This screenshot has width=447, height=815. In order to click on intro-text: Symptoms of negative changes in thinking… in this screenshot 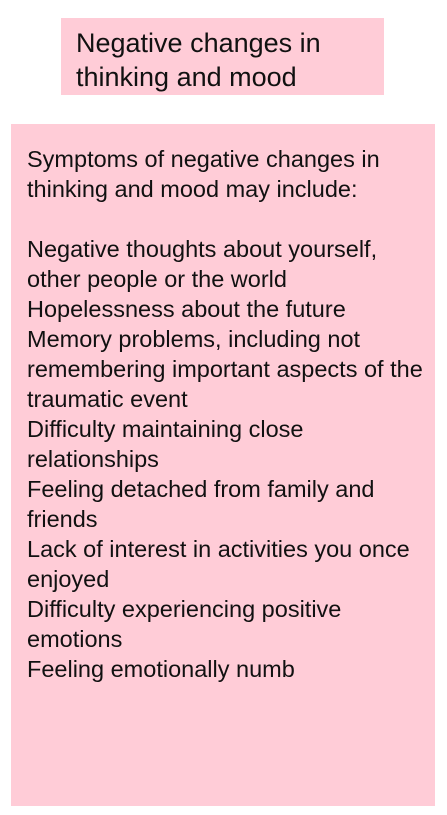, I will do `click(203, 174)`.